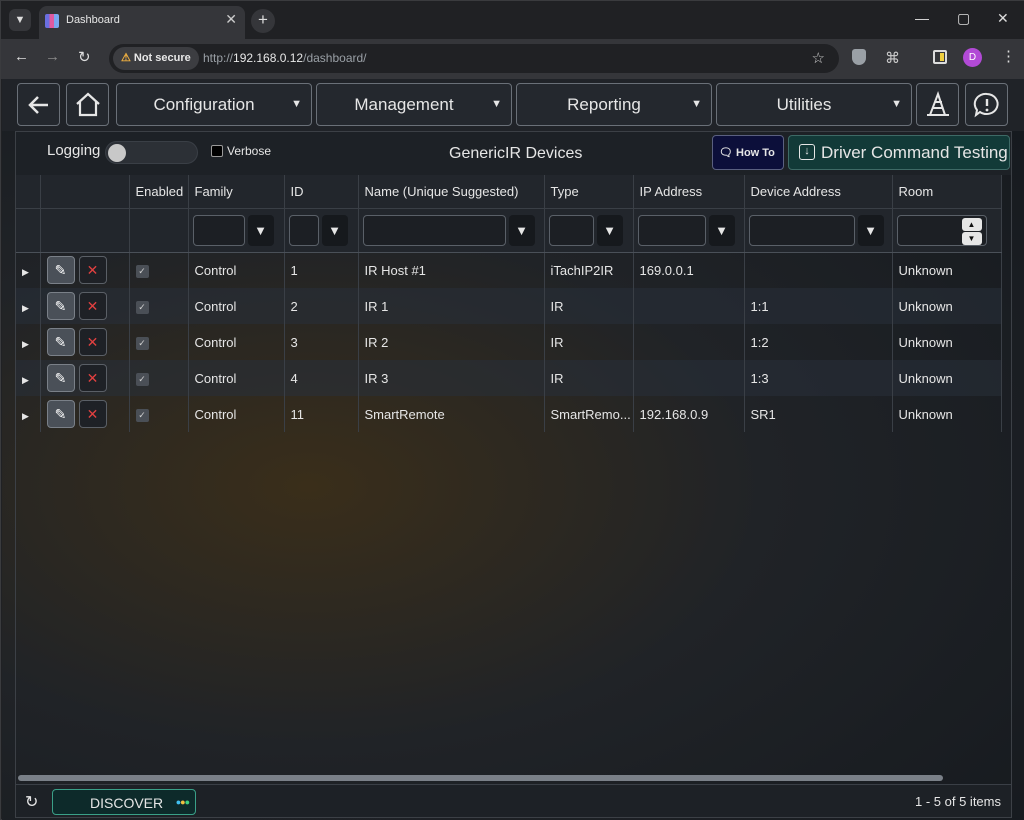 The image size is (1024, 820). I want to click on shield-extension-icon, so click(859, 57).